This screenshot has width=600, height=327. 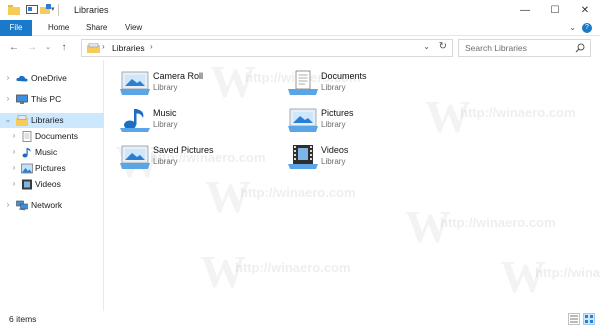 I want to click on search-box: Search Libraries, so click(x=524, y=48).